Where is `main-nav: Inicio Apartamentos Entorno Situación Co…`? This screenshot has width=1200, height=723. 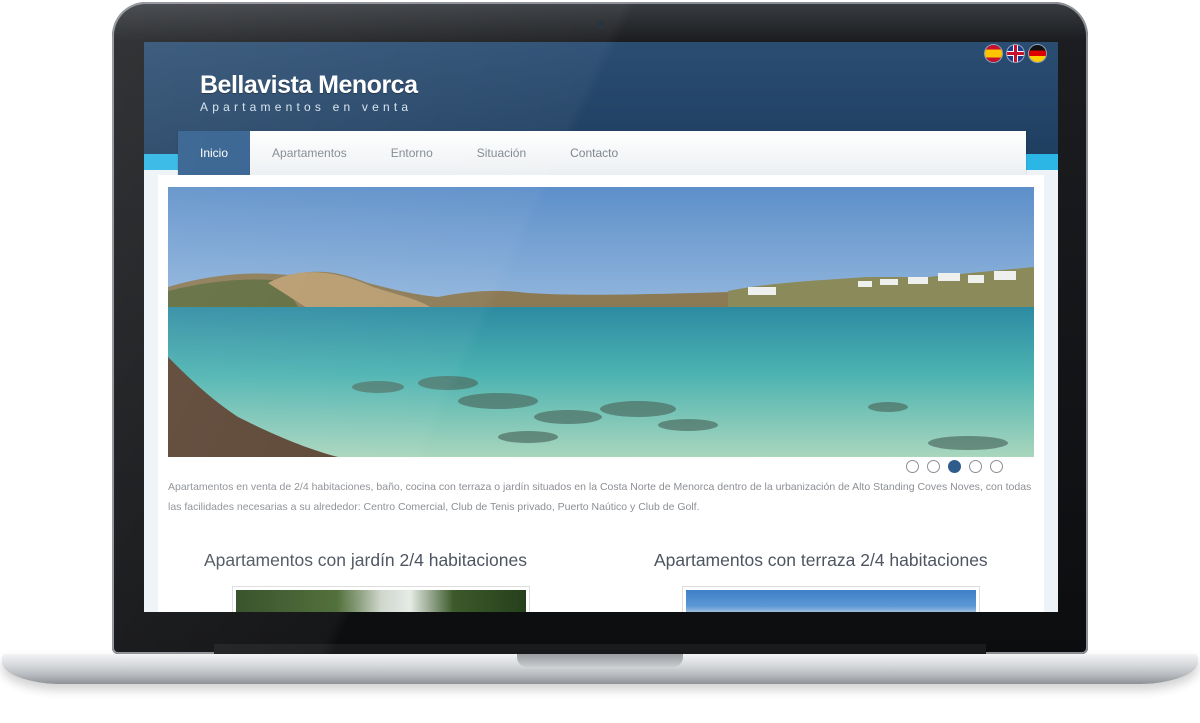
main-nav: Inicio Apartamentos Entorno Situación Co… is located at coordinates (602, 153).